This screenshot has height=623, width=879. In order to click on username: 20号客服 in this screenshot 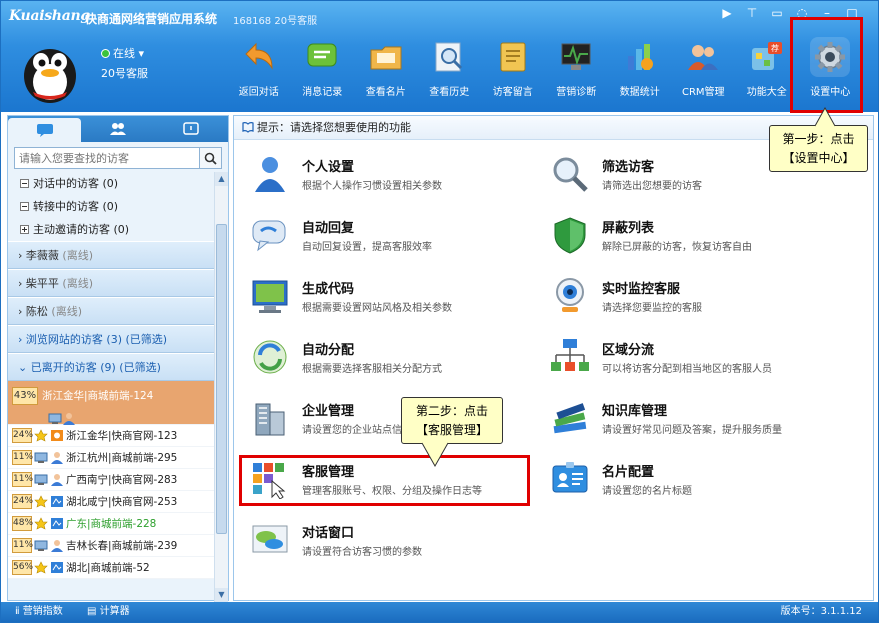, I will do `click(124, 73)`.